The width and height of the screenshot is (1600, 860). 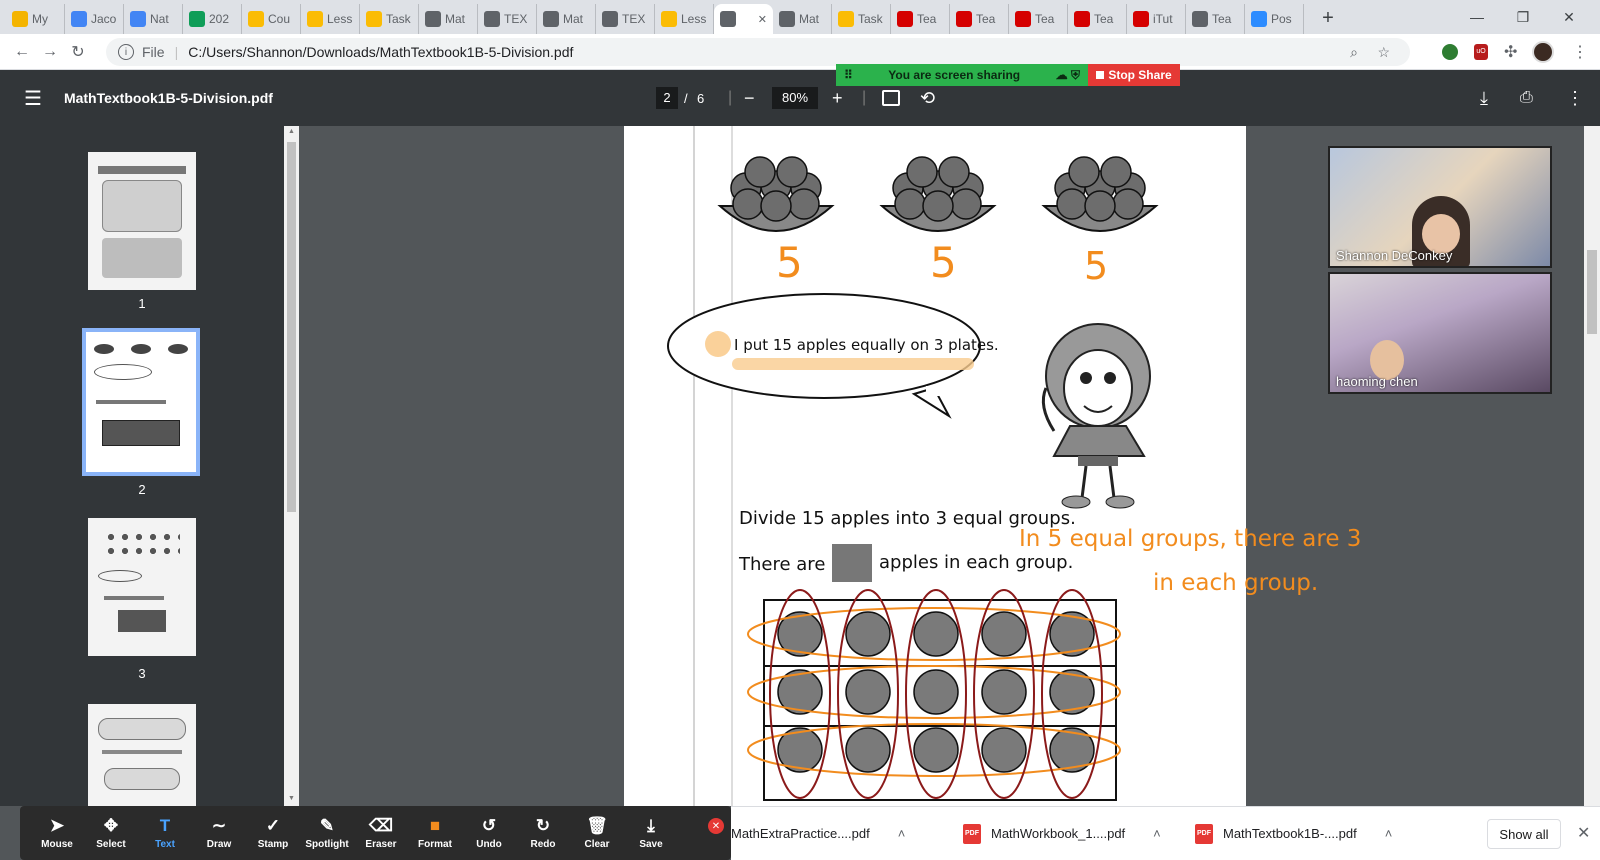 I want to click on extension-icon, so click(x=1450, y=51).